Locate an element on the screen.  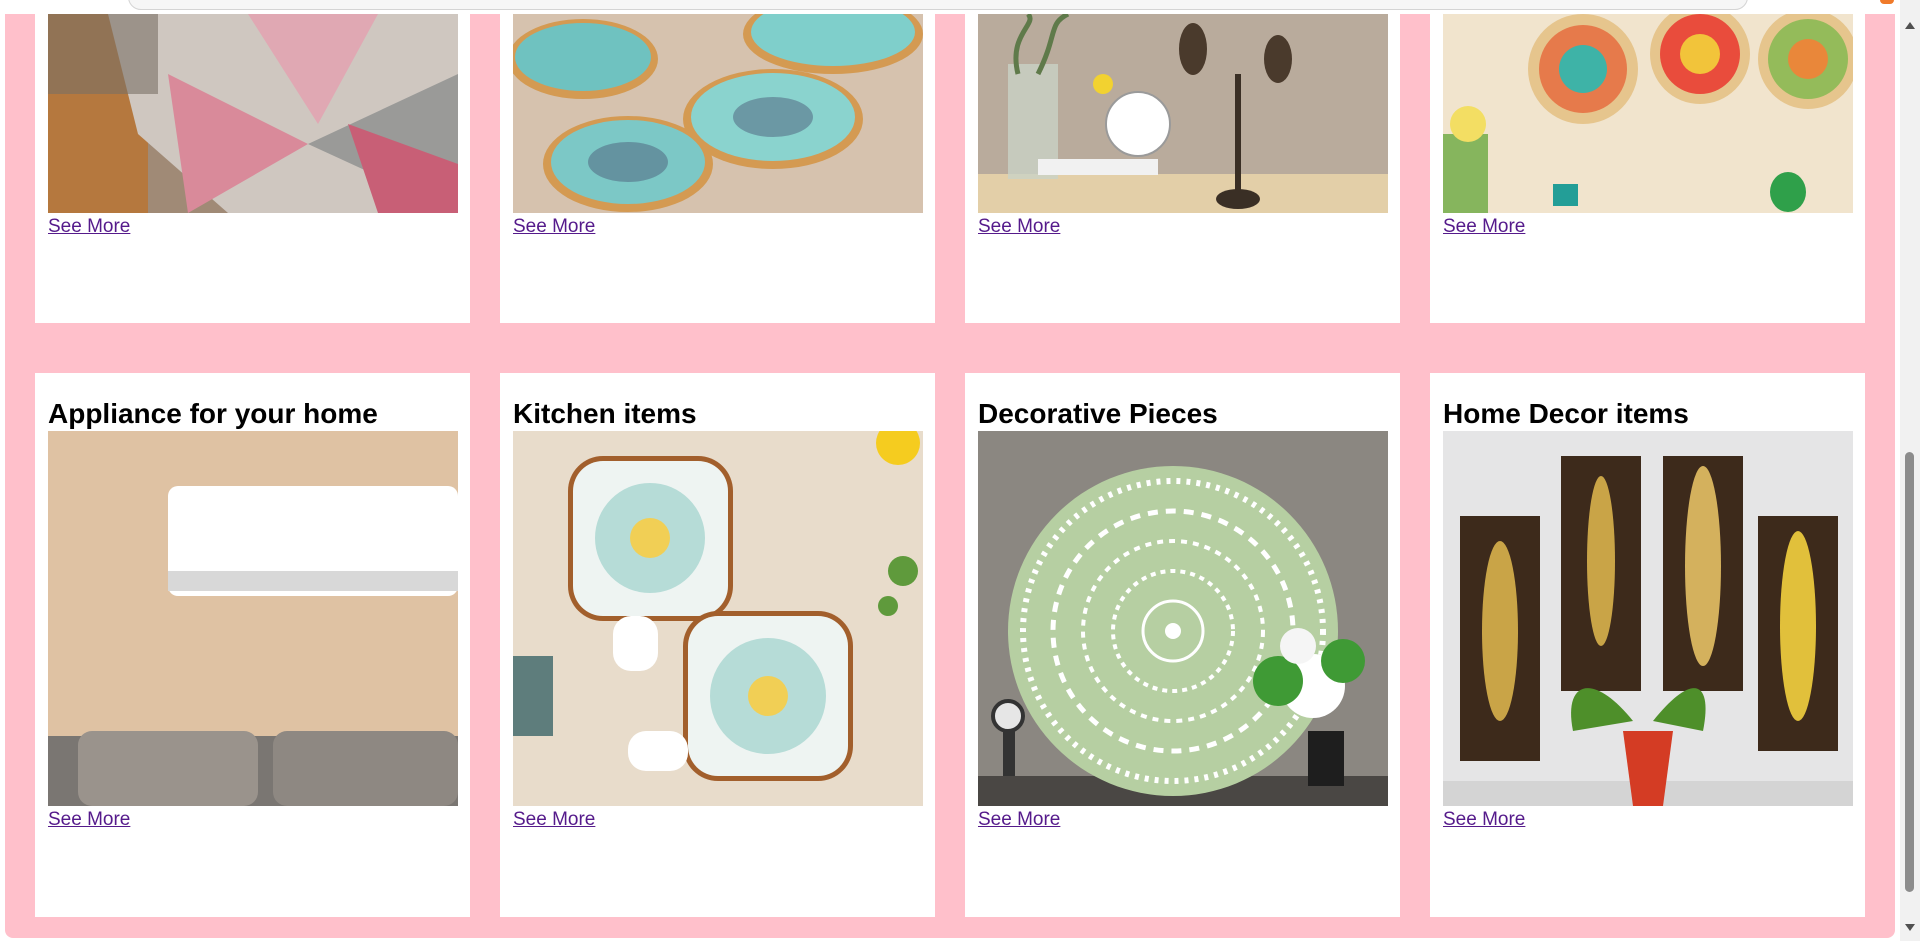
vertical-scrollbar is located at coordinates (1910, 470).